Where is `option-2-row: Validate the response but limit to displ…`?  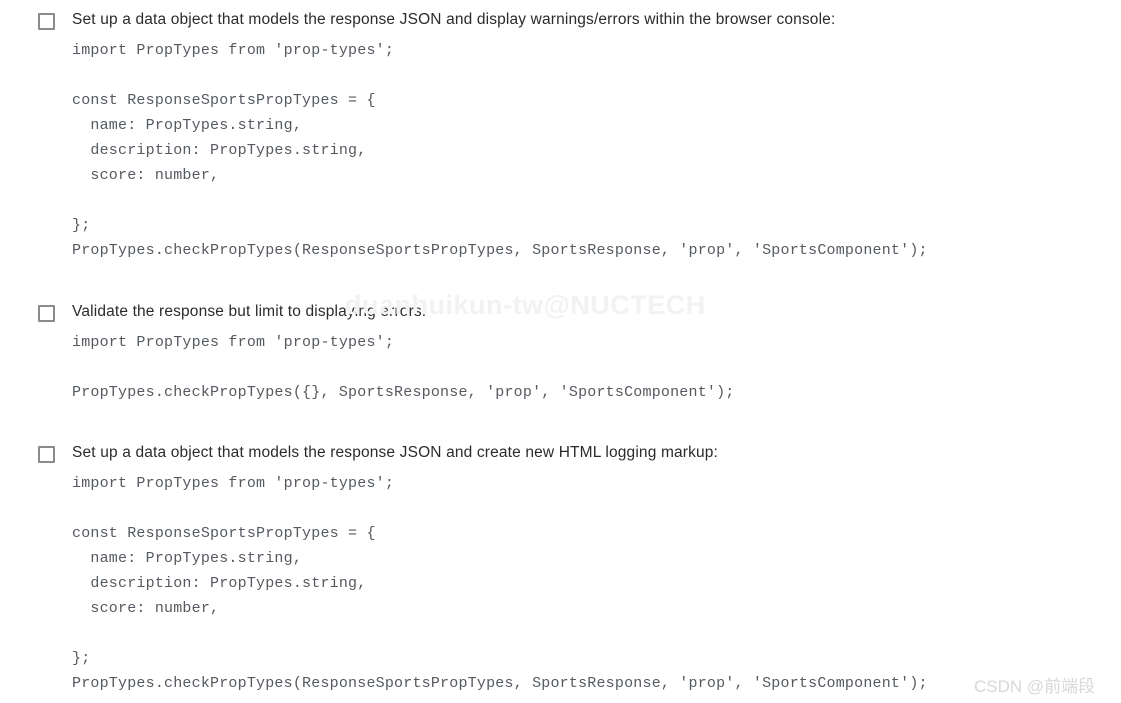
option-2-row: Validate the response but limit to displ… is located at coordinates (560, 314).